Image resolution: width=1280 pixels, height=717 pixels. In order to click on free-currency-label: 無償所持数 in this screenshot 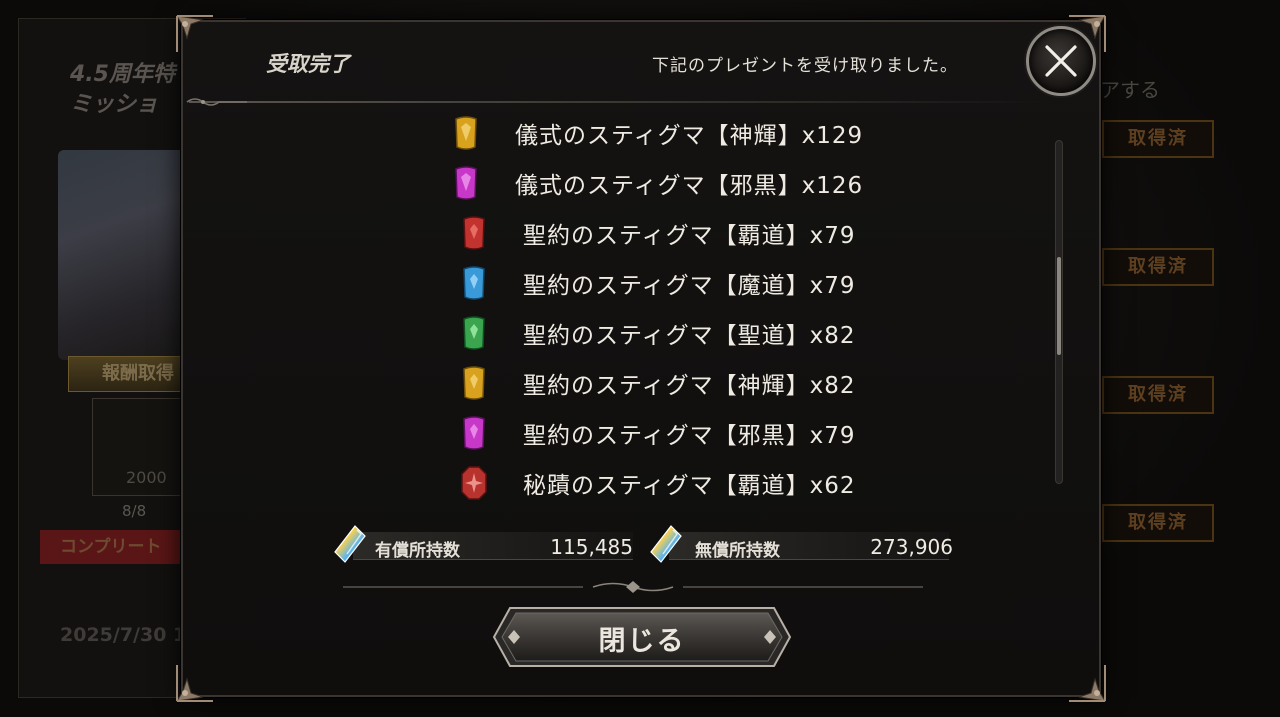, I will do `click(737, 551)`.